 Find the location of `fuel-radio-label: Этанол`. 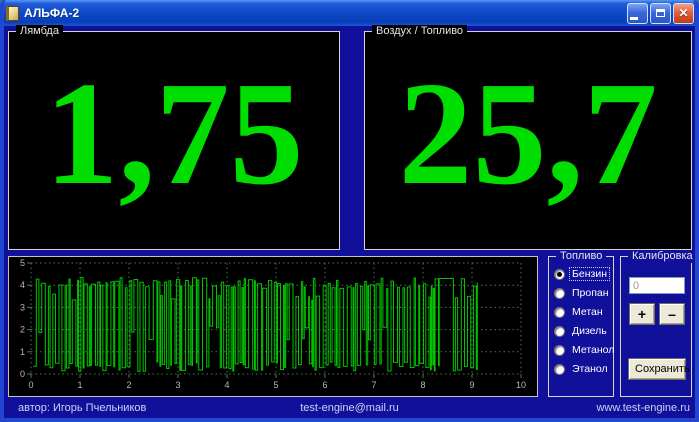

fuel-radio-label: Этанол is located at coordinates (590, 369).